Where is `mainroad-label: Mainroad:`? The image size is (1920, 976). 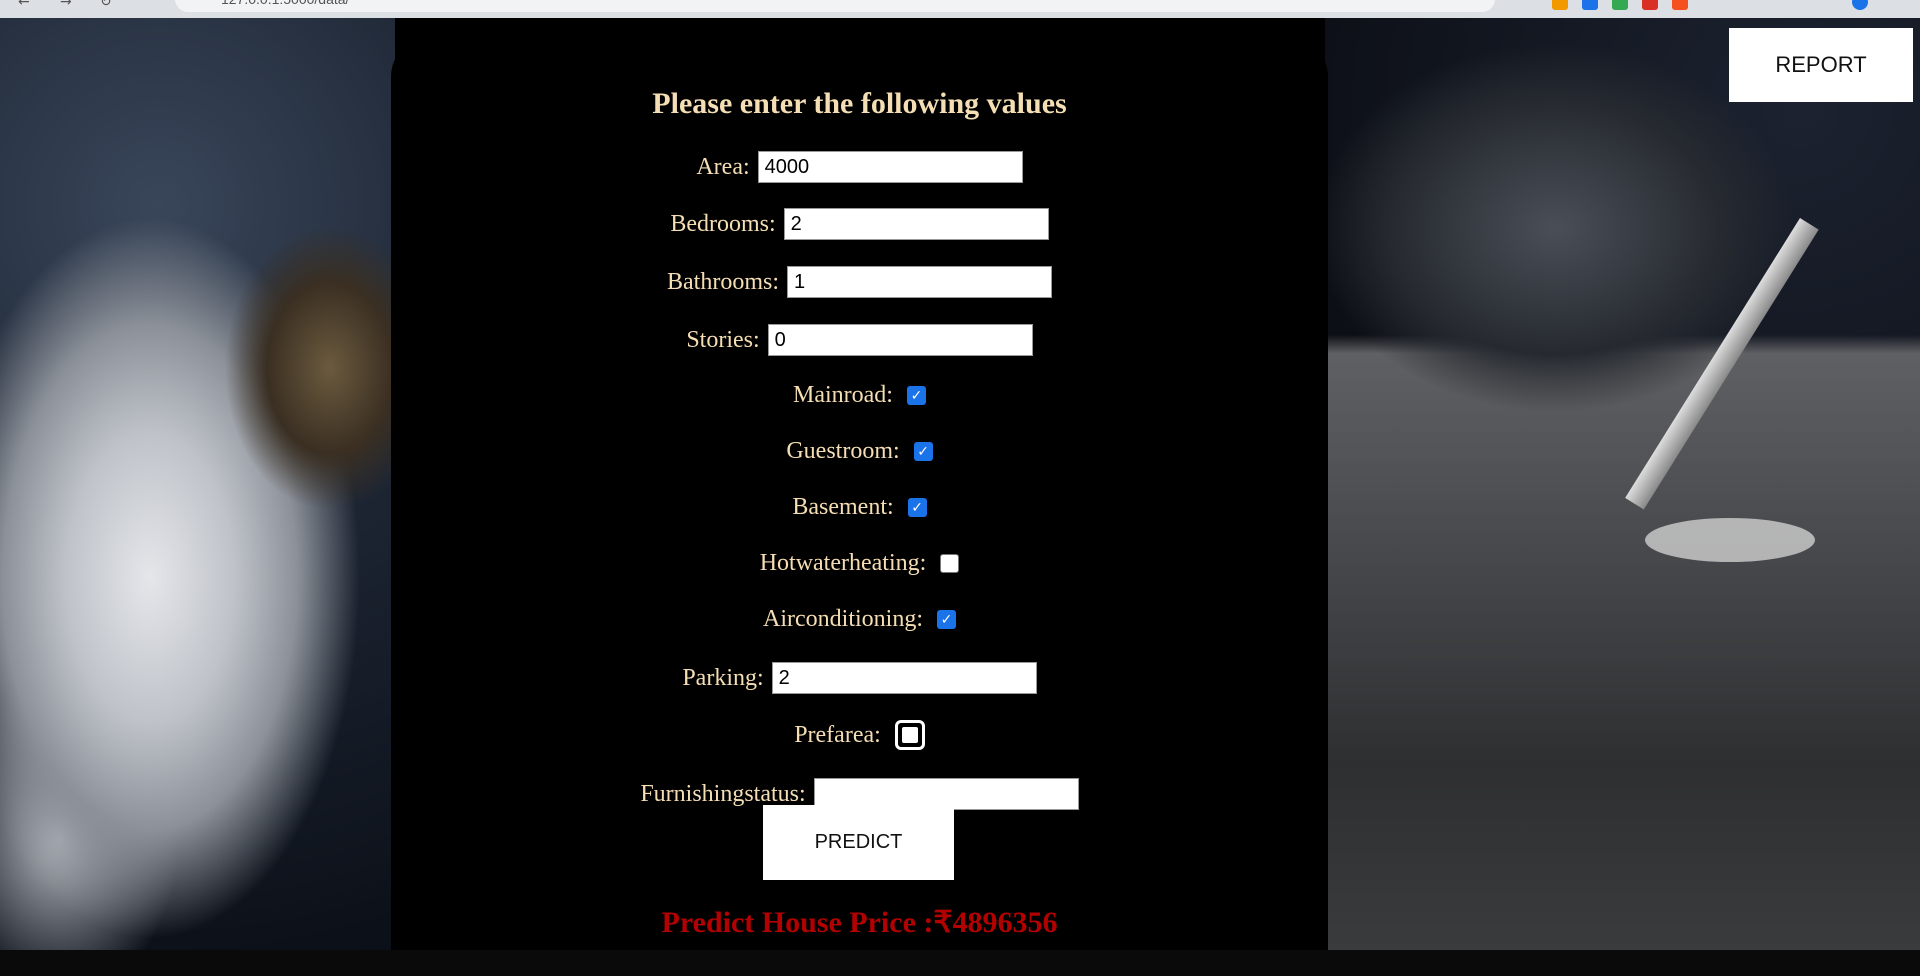 mainroad-label: Mainroad: is located at coordinates (843, 395).